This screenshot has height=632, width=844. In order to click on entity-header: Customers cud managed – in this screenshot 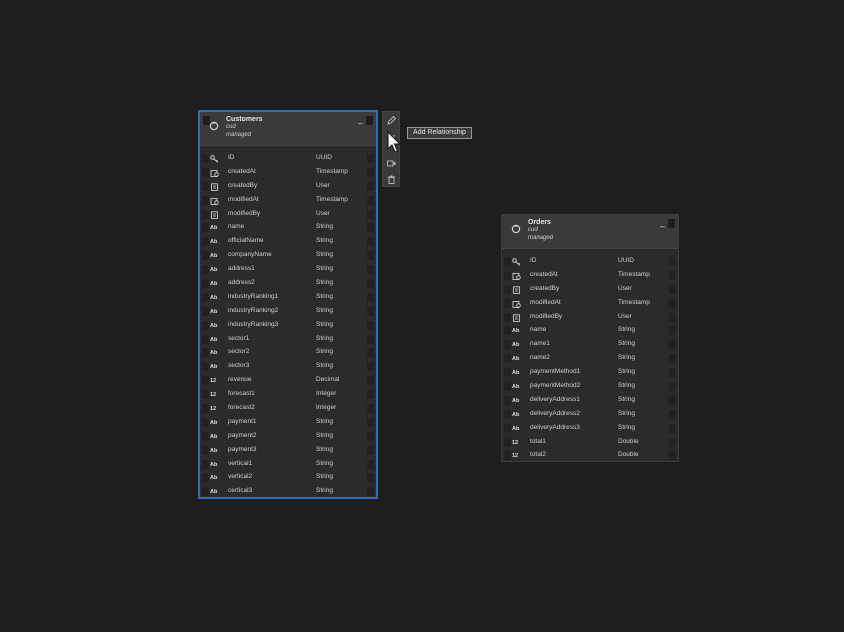, I will do `click(288, 129)`.